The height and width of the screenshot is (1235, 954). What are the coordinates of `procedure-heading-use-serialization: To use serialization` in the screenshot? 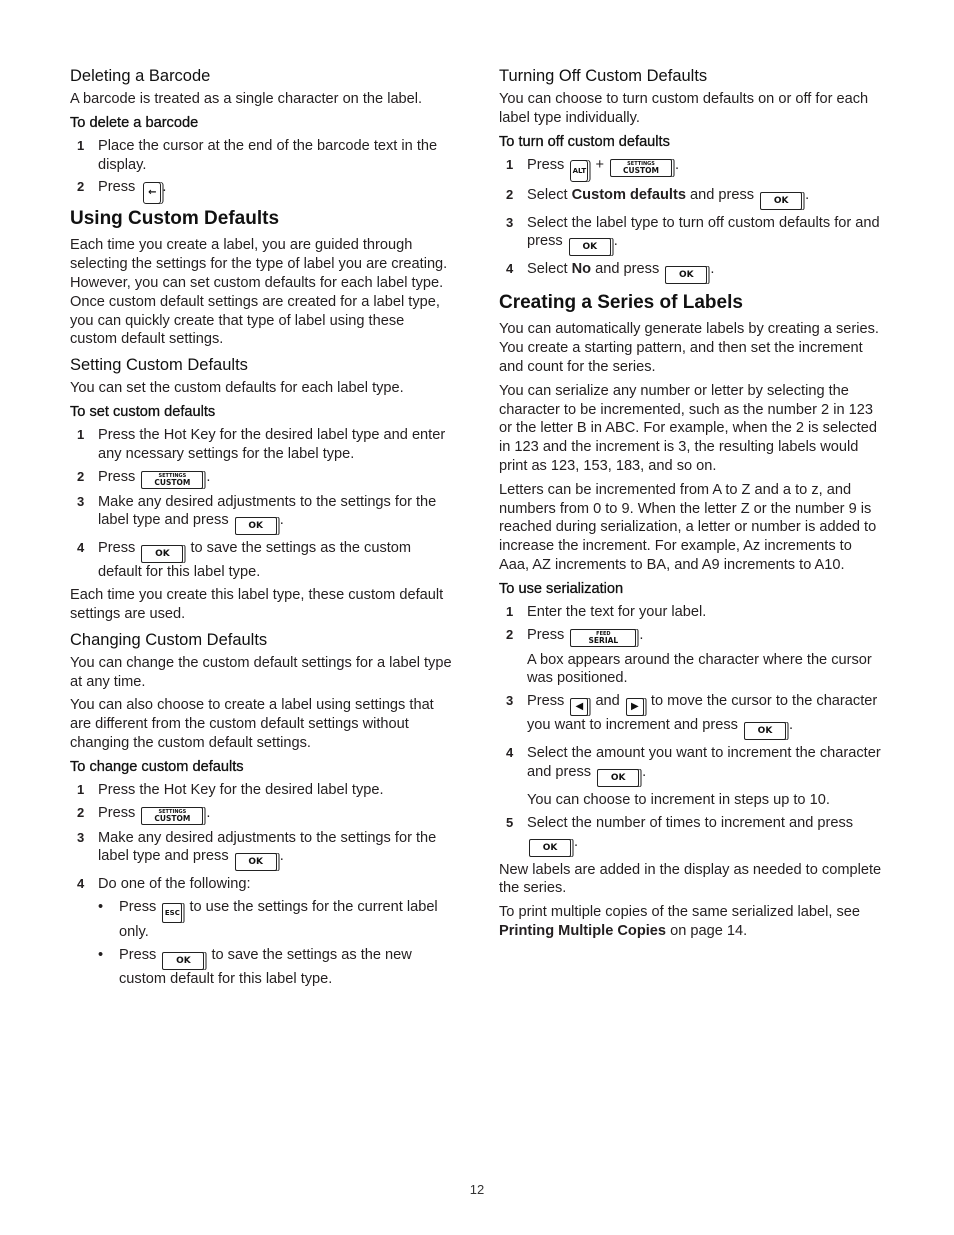 It's located at (561, 588).